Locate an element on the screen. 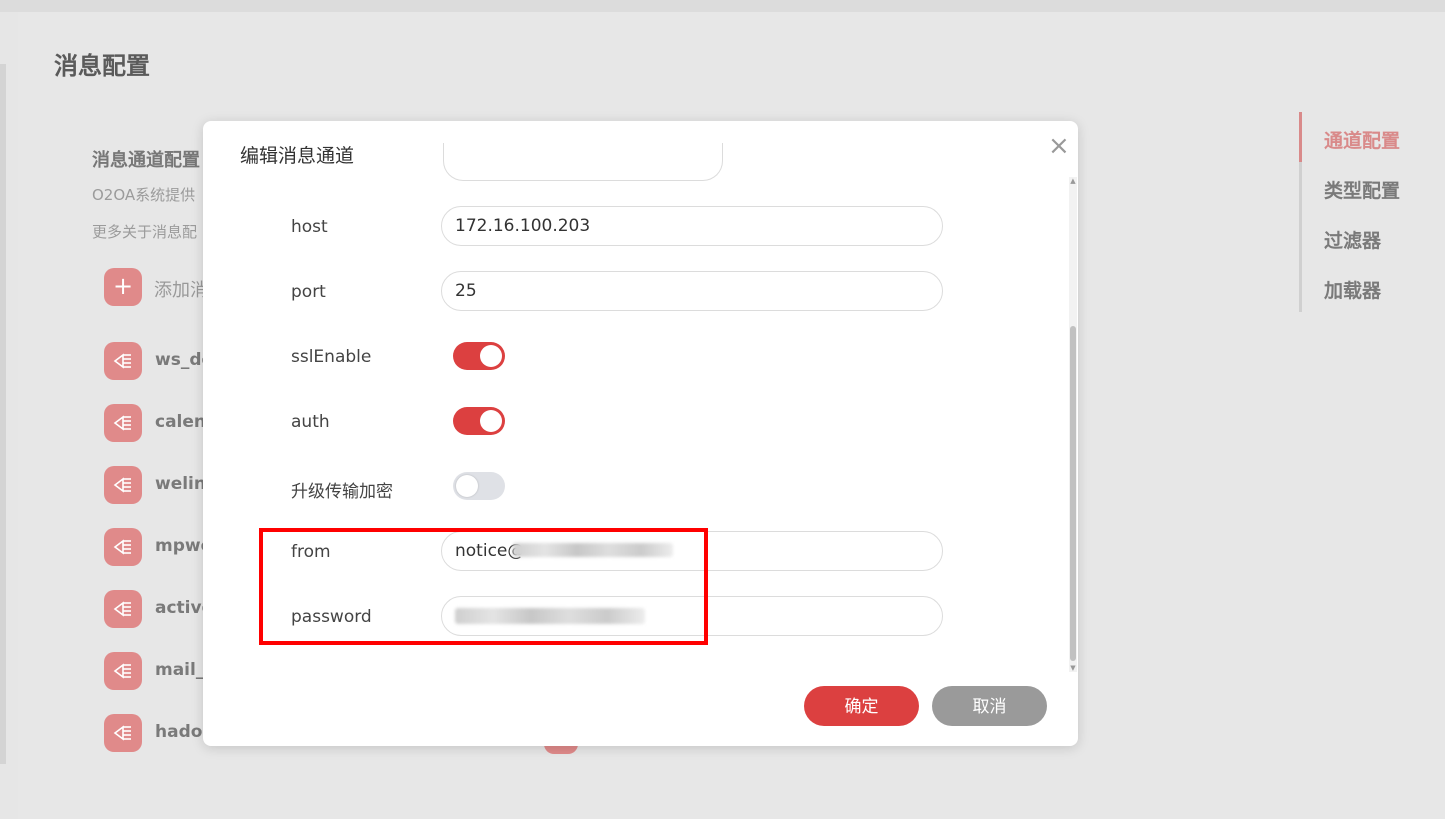 This screenshot has width=1445, height=819. right-nav-active-indicator is located at coordinates (1300, 137).